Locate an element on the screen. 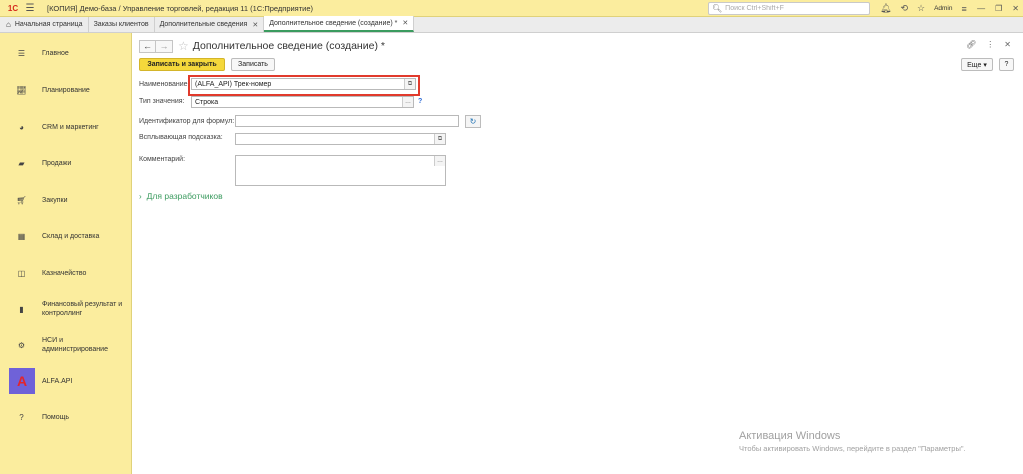 The height and width of the screenshot is (474, 1023). tab-additional-info-create: Дополнительное сведение (создание) * ✕ is located at coordinates (339, 24).